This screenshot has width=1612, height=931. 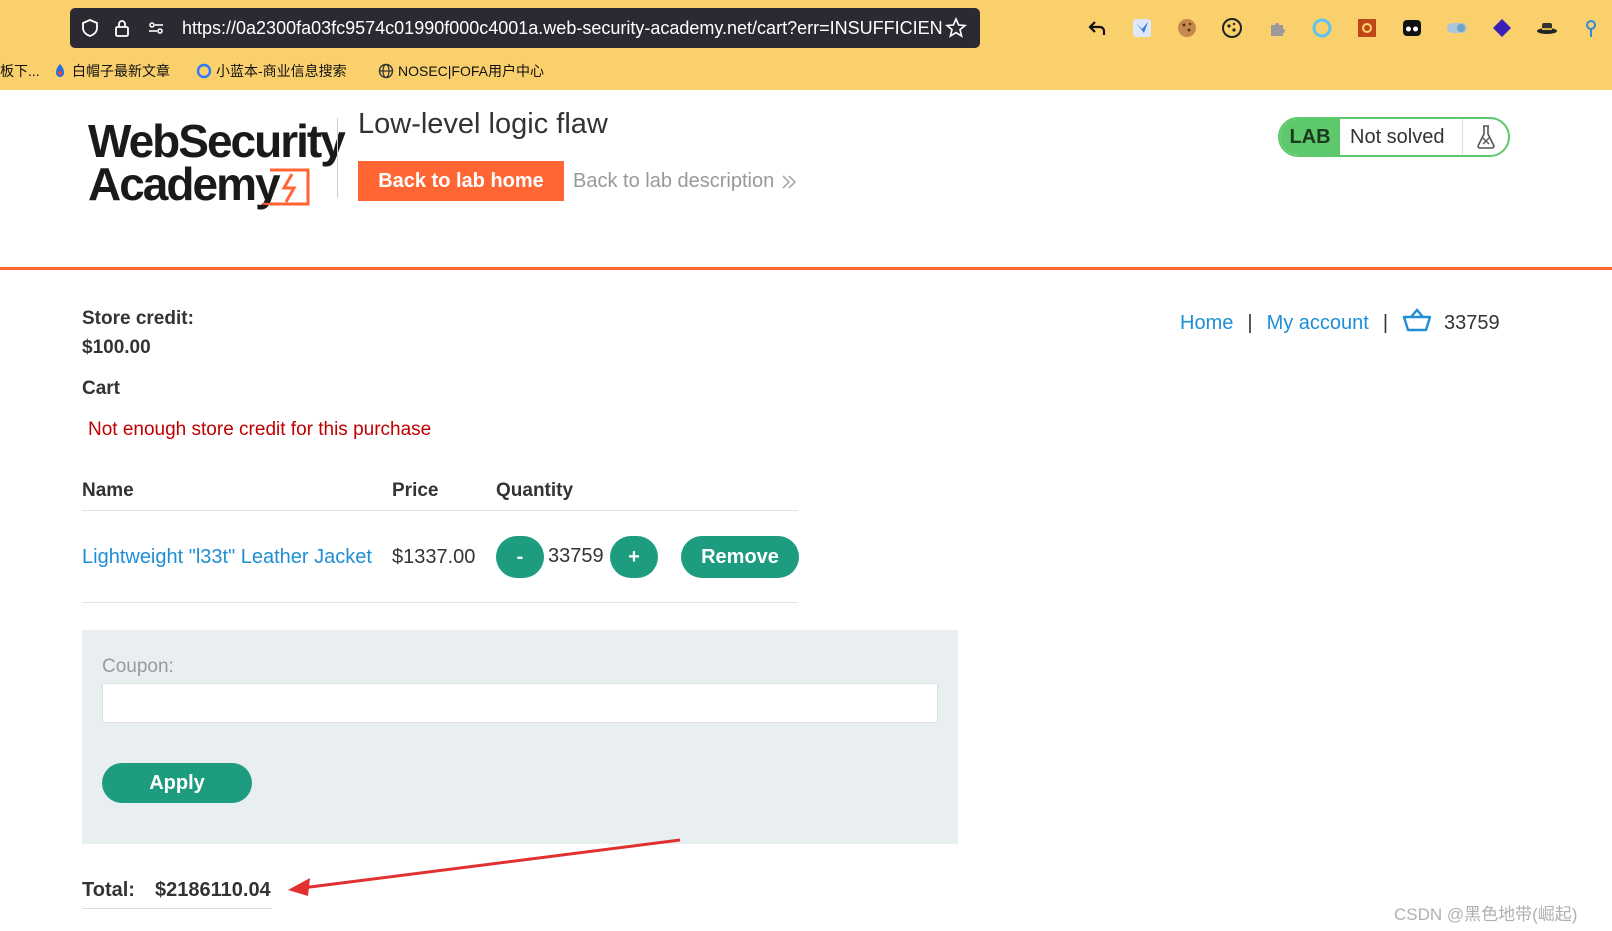 What do you see at coordinates (415, 490) in the screenshot?
I see `column-header-price: Price` at bounding box center [415, 490].